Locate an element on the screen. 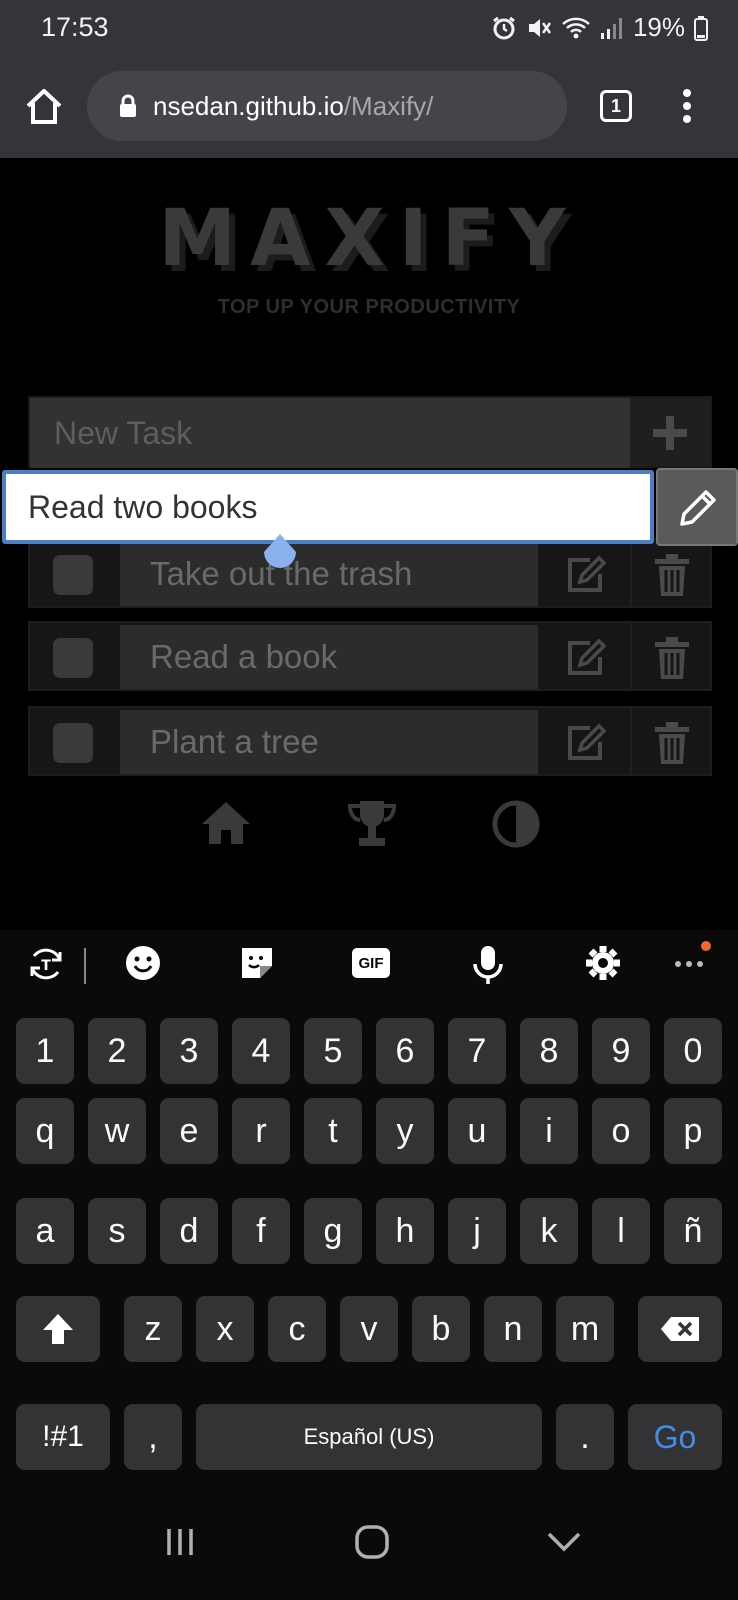  status-time: 17:53 is located at coordinates (75, 27).